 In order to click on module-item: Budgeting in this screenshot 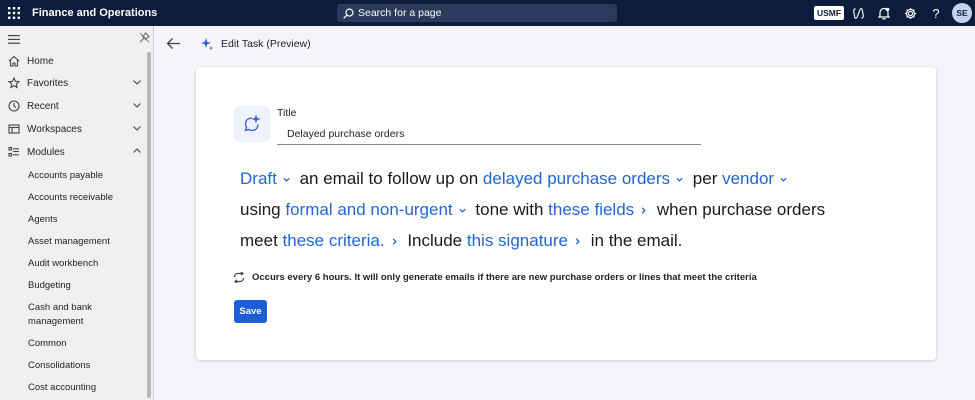, I will do `click(84, 286)`.